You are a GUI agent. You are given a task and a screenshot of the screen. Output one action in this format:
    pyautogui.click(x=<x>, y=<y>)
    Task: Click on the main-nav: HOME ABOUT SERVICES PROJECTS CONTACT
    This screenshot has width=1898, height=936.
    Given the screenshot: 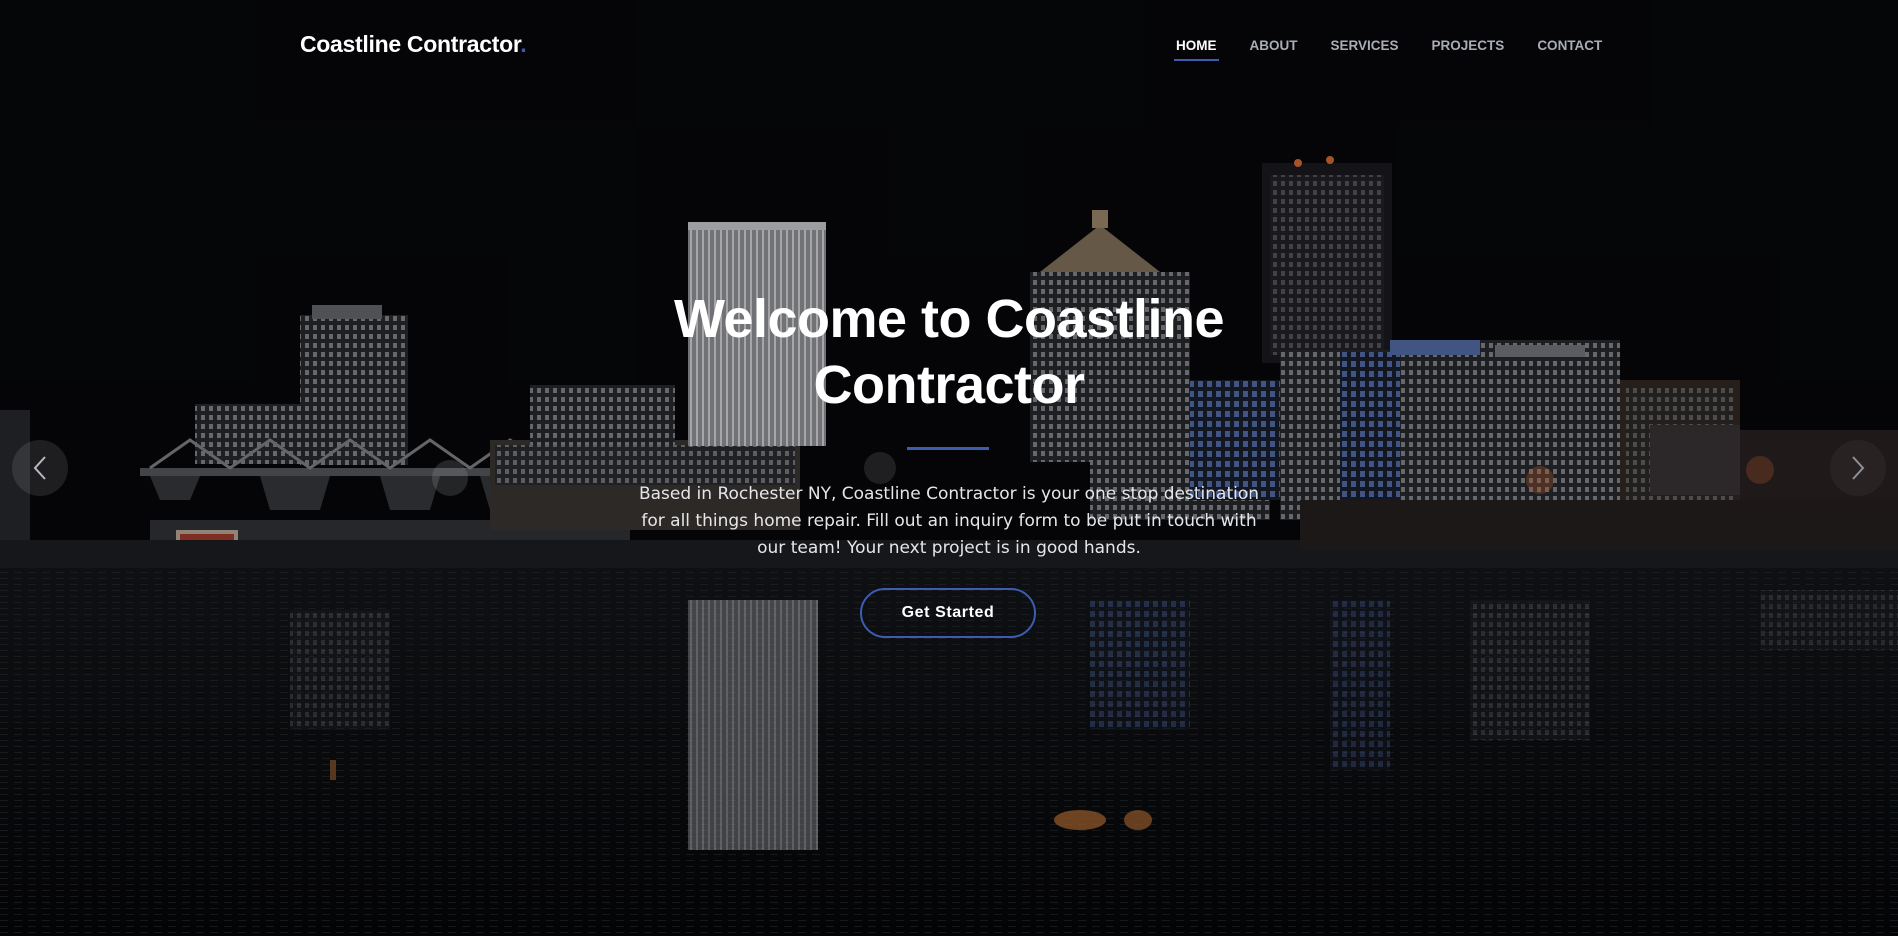 What is the action you would take?
    pyautogui.click(x=1404, y=49)
    